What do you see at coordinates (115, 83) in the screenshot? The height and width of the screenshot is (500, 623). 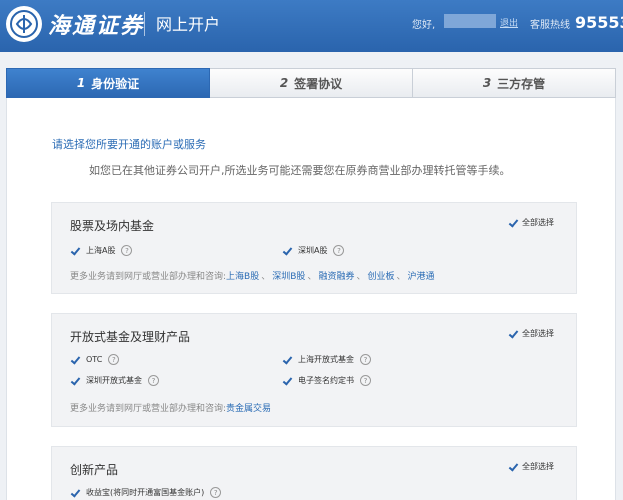 I see `step-label: 身份验证` at bounding box center [115, 83].